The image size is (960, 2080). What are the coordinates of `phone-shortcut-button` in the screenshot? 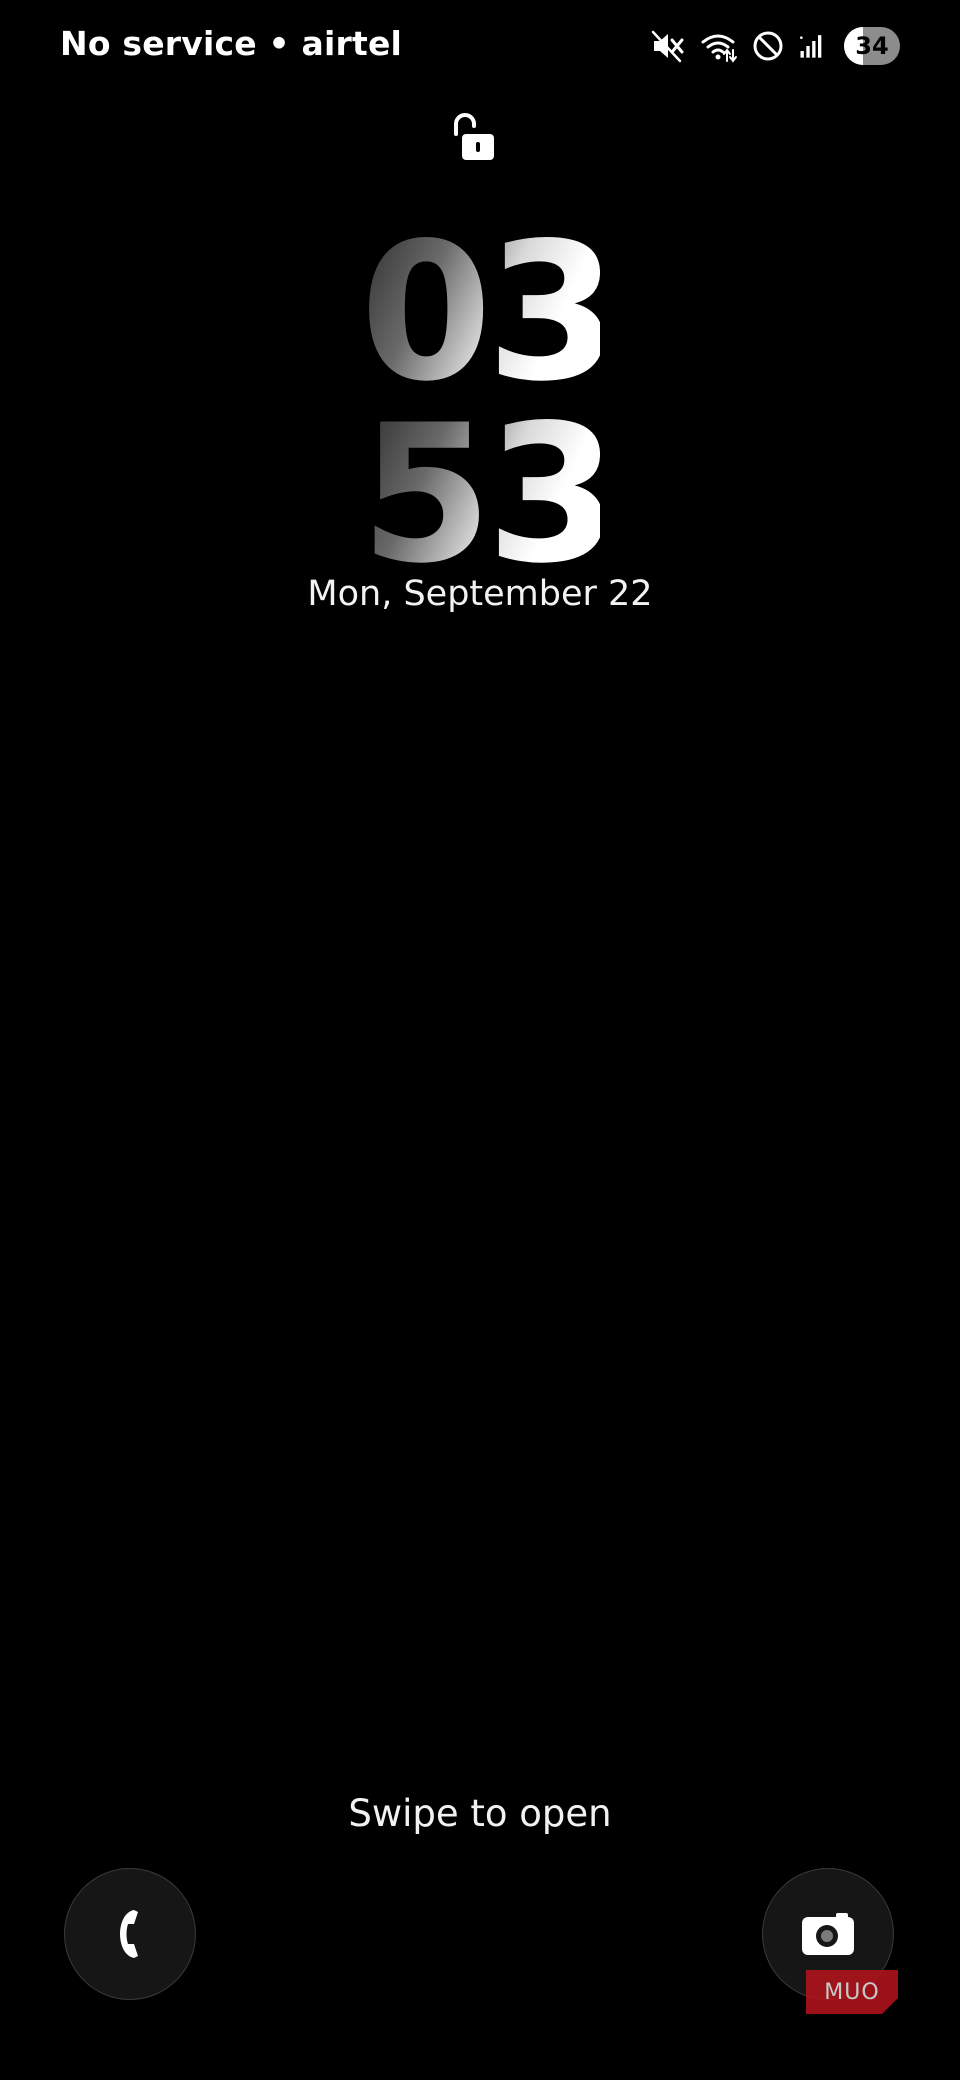 It's located at (130, 1934).